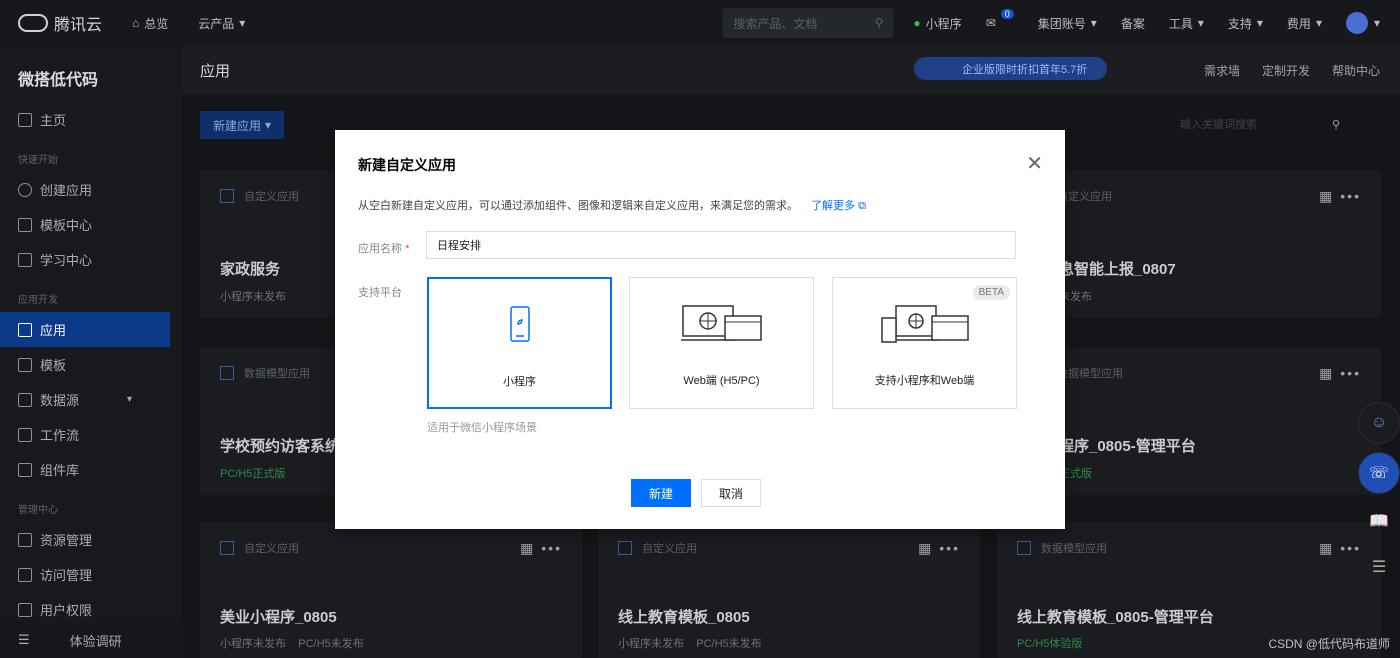 The height and width of the screenshot is (658, 1400). Describe the element at coordinates (1329, 644) in the screenshot. I see `watermark: CSDN @低代码布道师` at that location.